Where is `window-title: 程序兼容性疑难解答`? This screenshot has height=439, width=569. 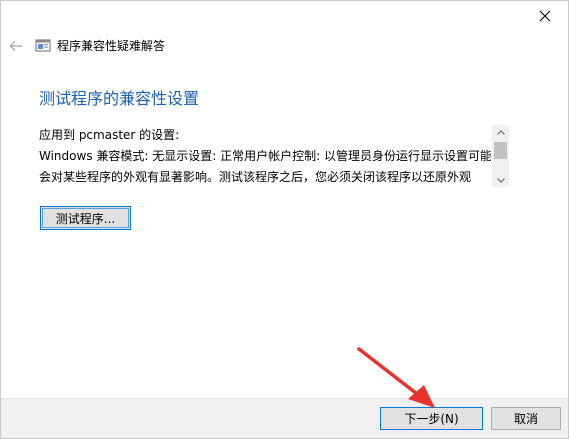 window-title: 程序兼容性疑难解答 is located at coordinates (111, 46).